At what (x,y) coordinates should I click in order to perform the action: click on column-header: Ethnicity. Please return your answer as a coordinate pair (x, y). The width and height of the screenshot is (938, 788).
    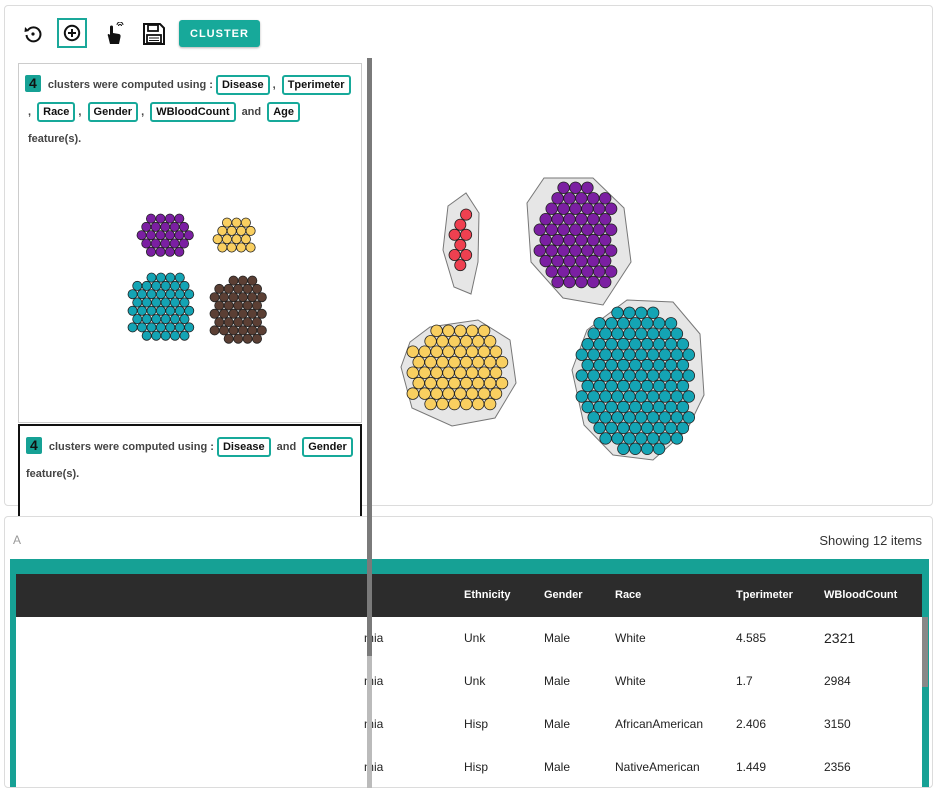
    Looking at the image, I should click on (487, 595).